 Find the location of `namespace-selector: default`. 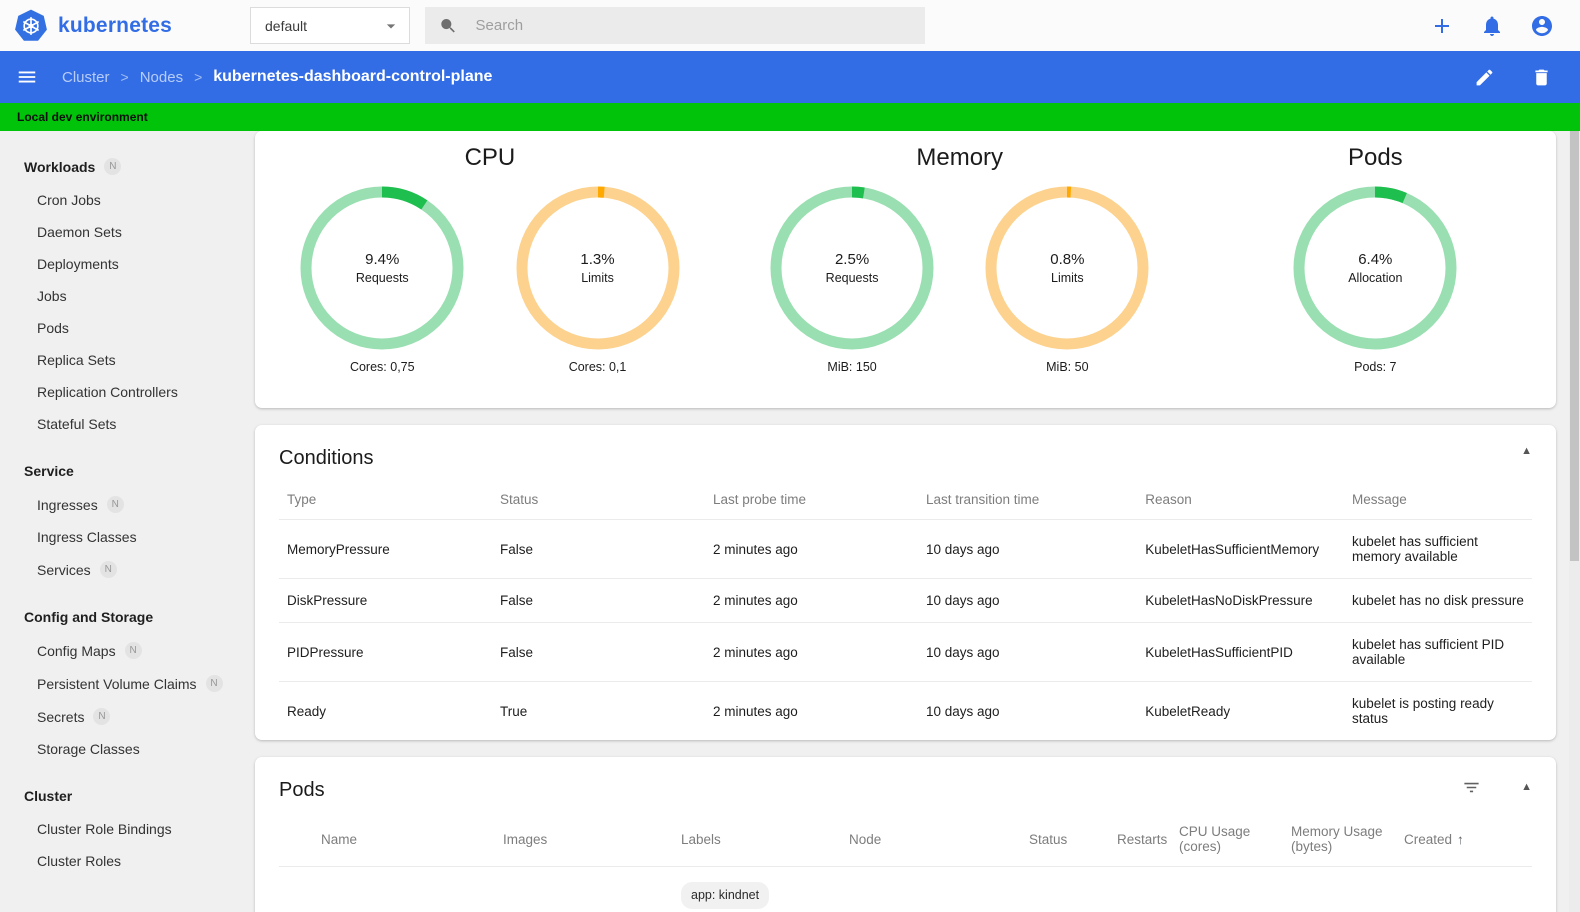

namespace-selector: default is located at coordinates (330, 25).